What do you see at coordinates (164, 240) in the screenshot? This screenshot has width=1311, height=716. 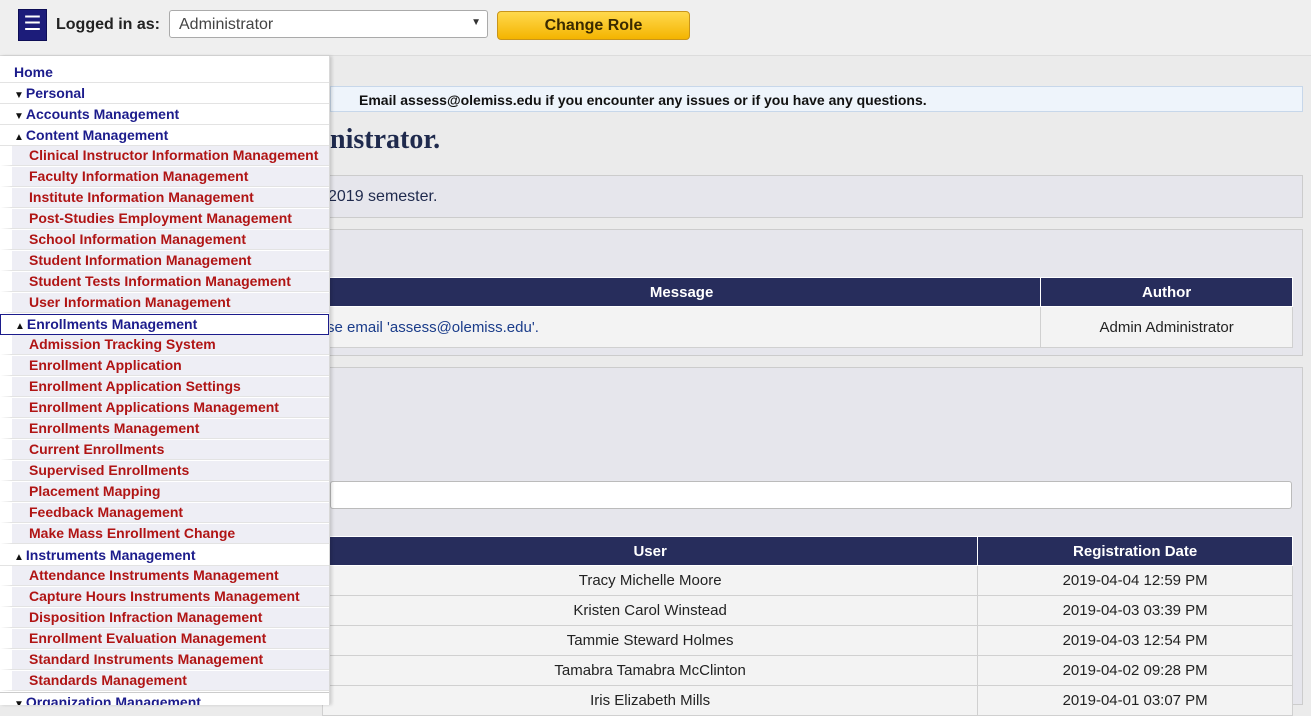 I see `sidebar-item-school: School Information Management` at bounding box center [164, 240].